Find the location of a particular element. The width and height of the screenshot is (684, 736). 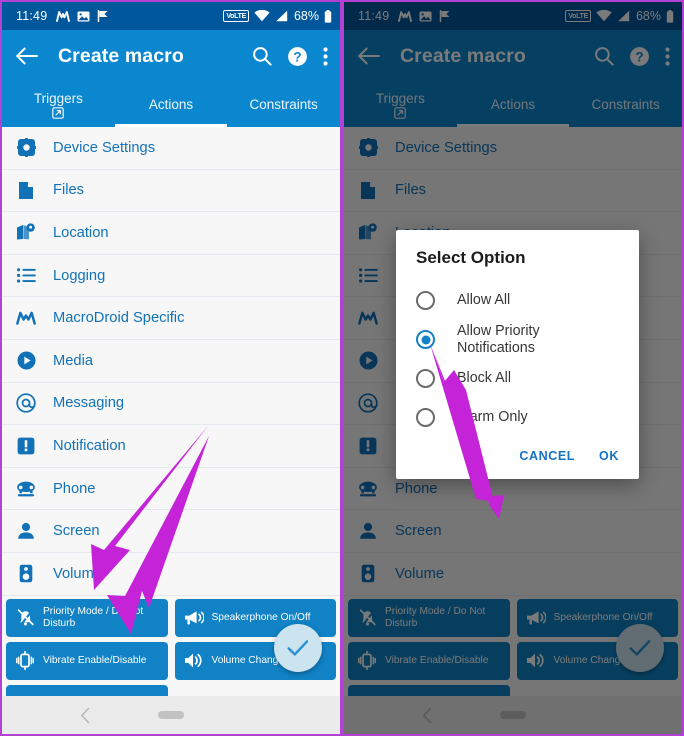

list-item-label: Device Settings is located at coordinates (104, 147).